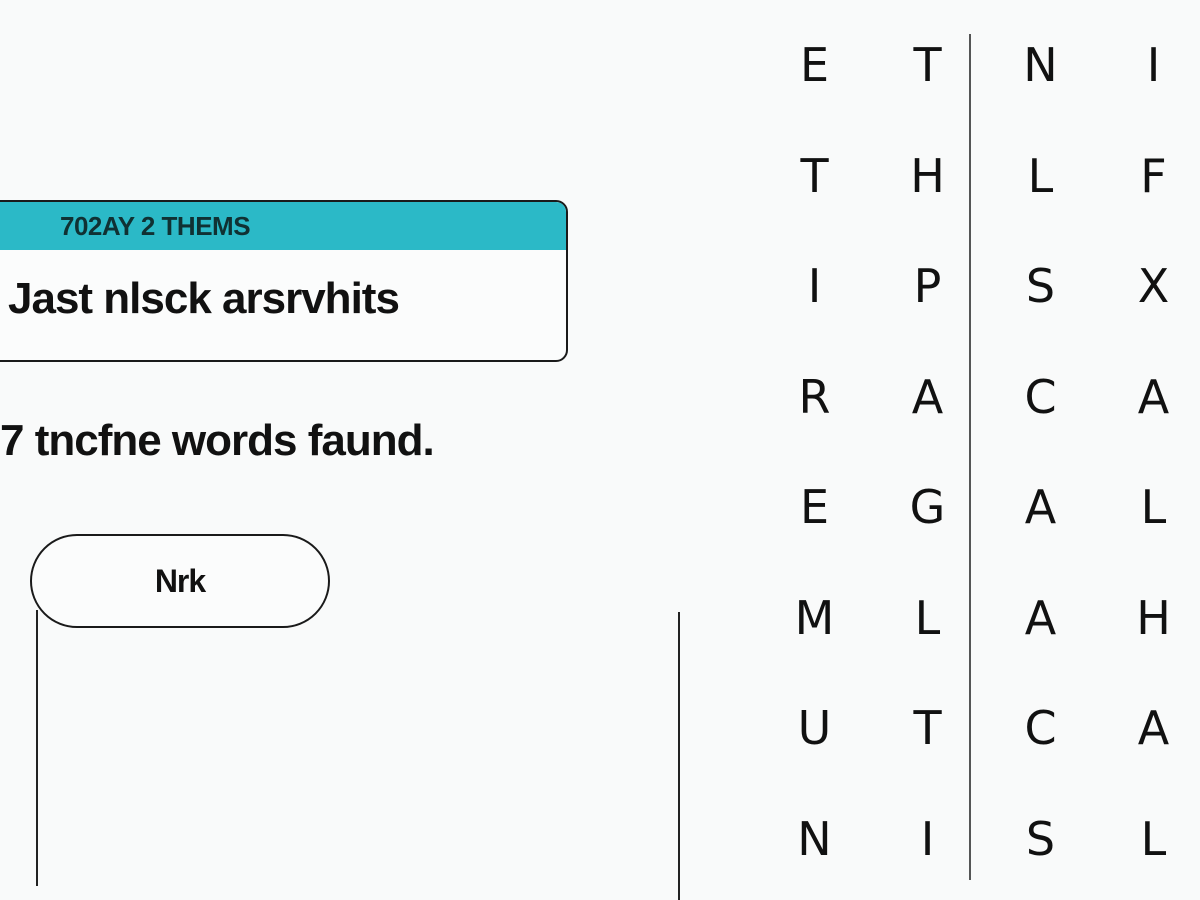  Describe the element at coordinates (927, 286) in the screenshot. I see `letter-cell: P` at that location.